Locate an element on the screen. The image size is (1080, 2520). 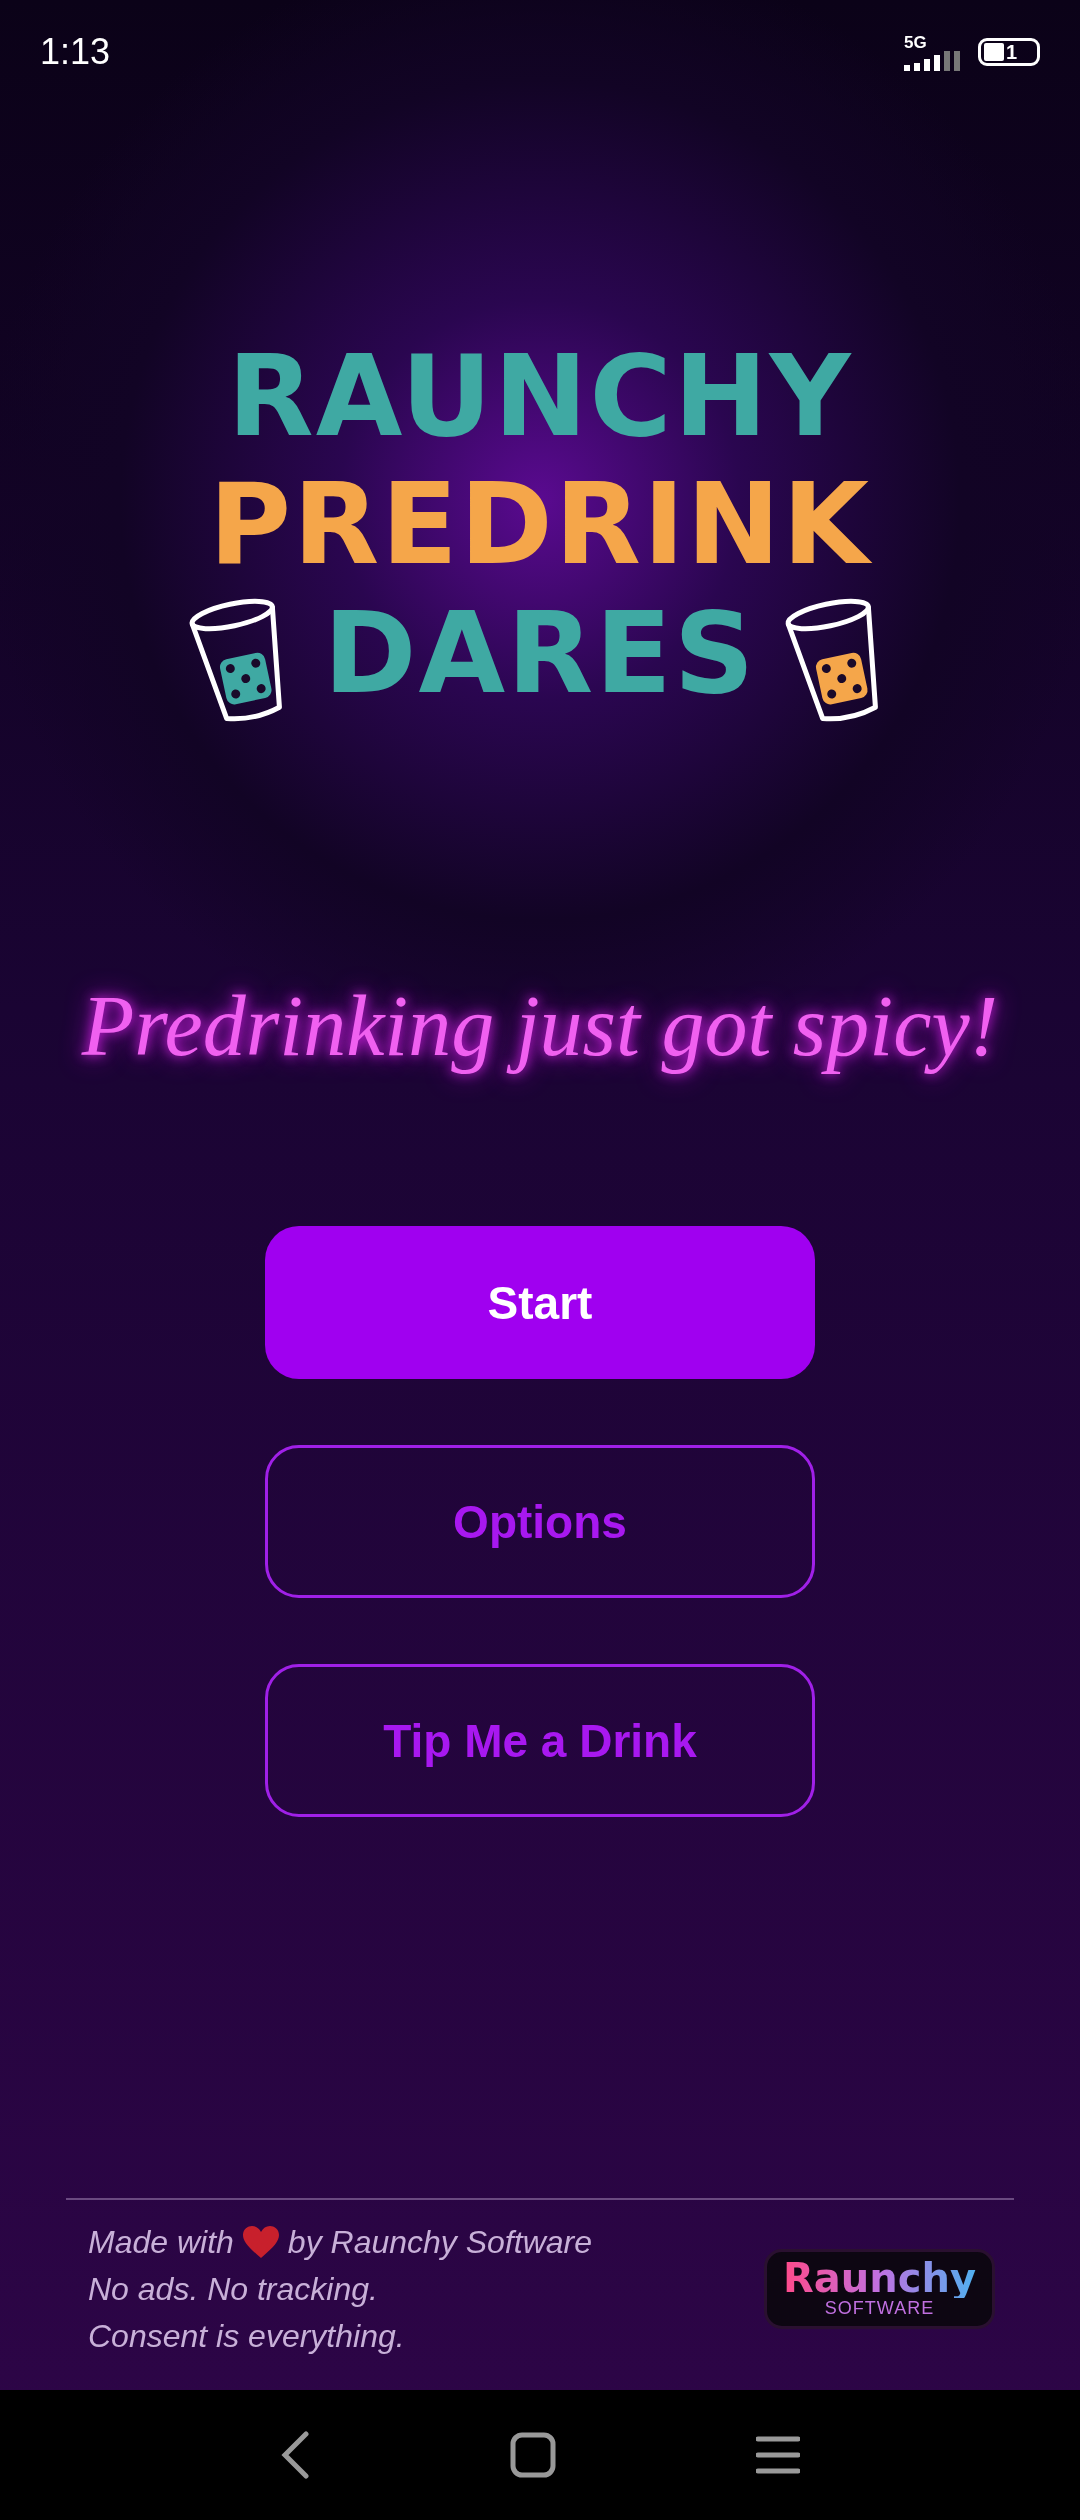
logo-title: DARES is located at coordinates (540, 653).